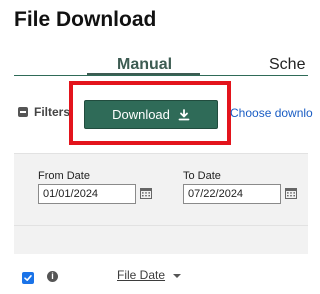 Image resolution: width=320 pixels, height=294 pixels. Describe the element at coordinates (161, 225) in the screenshot. I see `panel-divider` at that location.